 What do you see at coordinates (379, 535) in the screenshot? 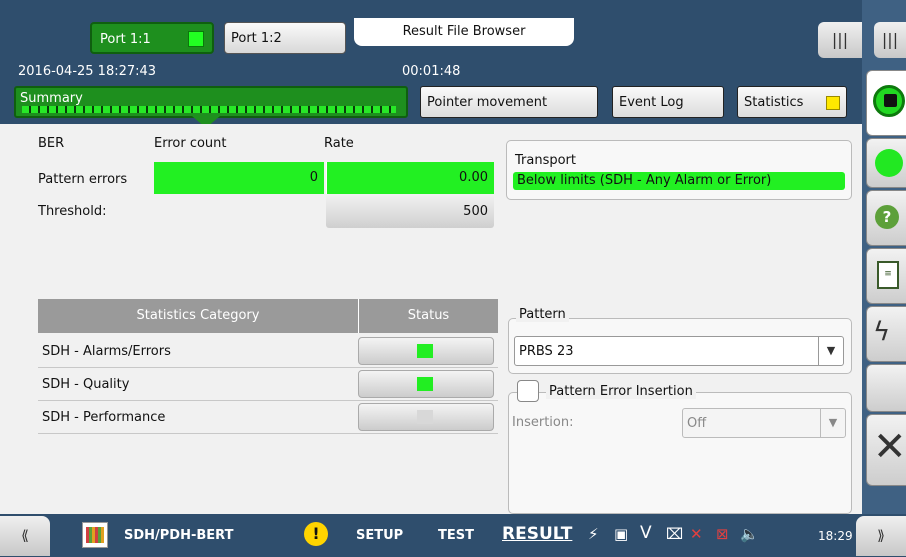
I see `setup-tab: SETUP` at bounding box center [379, 535].